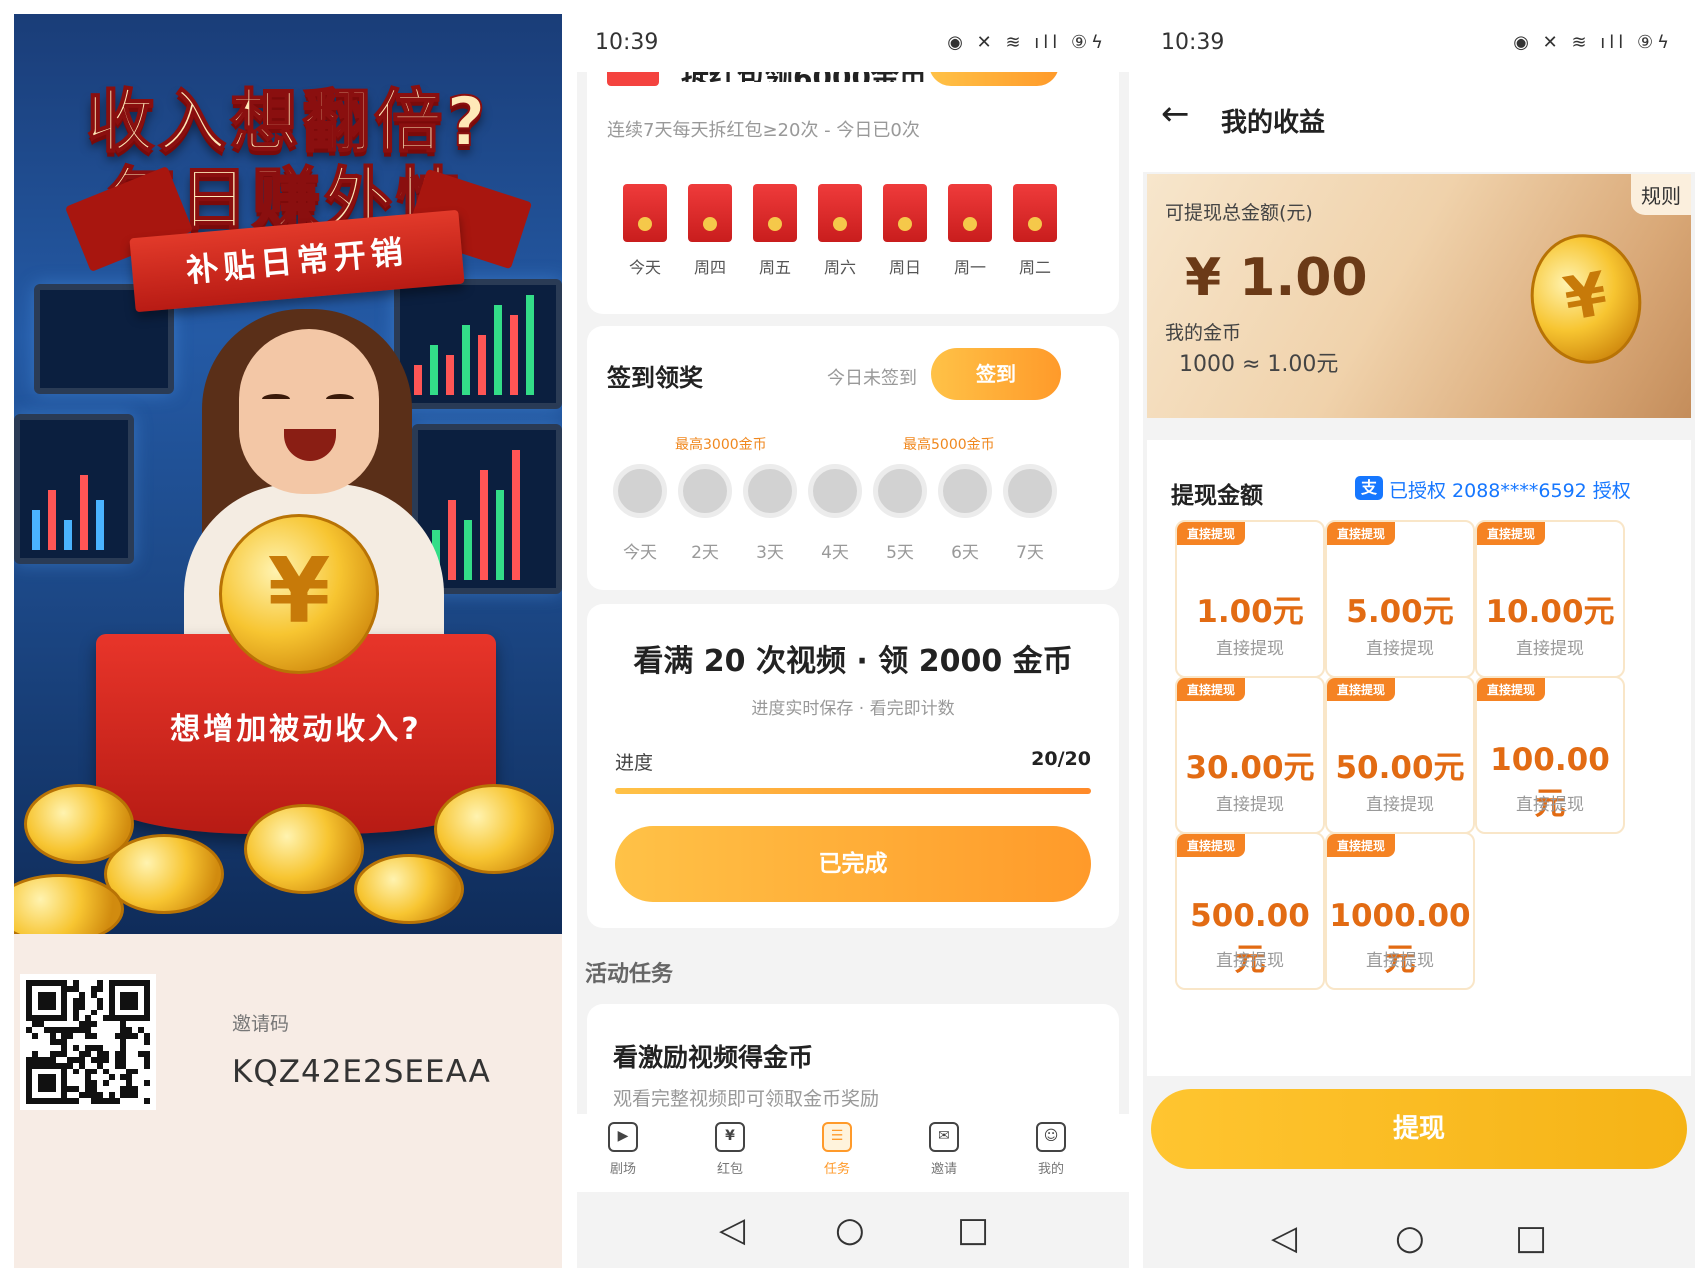  I want to click on withdraw-option-amount: 5.00元, so click(1400, 612).